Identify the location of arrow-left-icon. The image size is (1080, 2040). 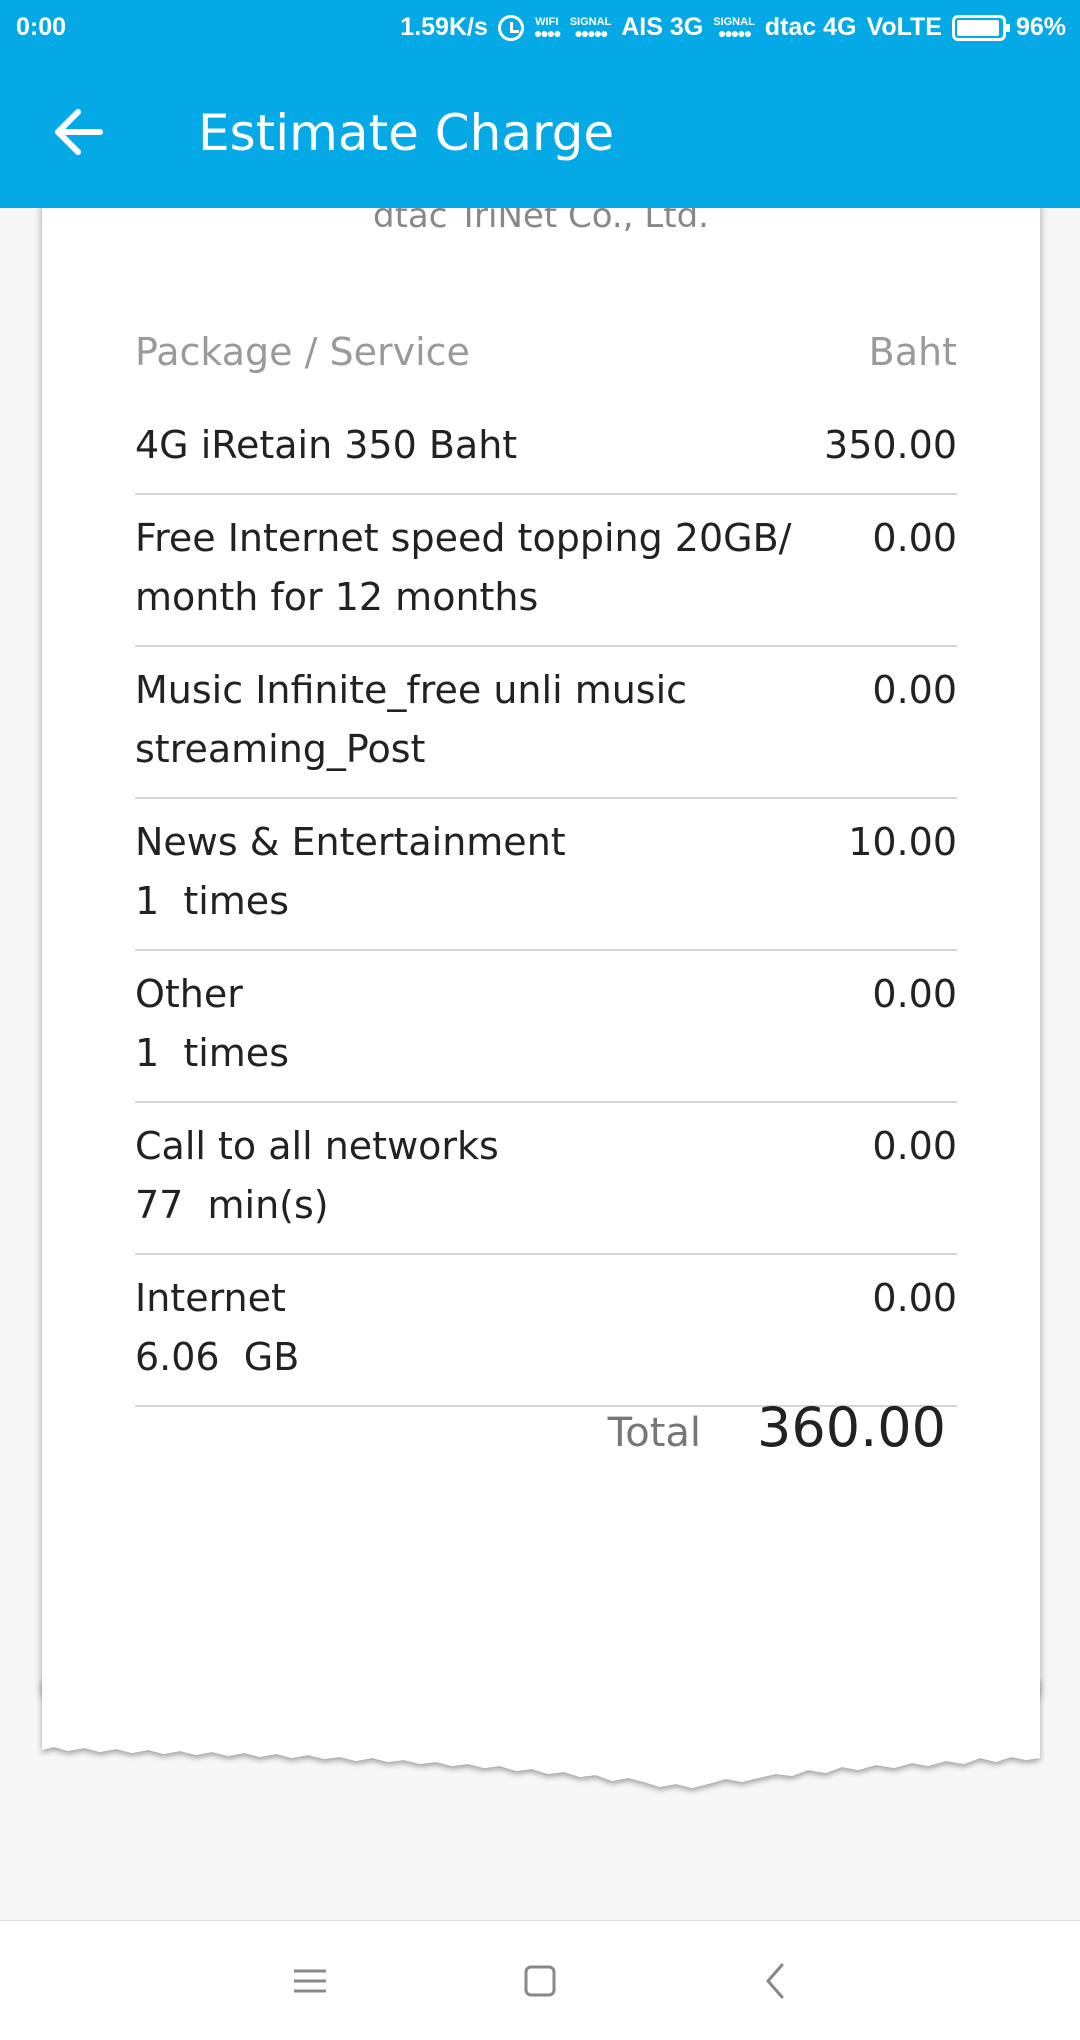
(79, 132).